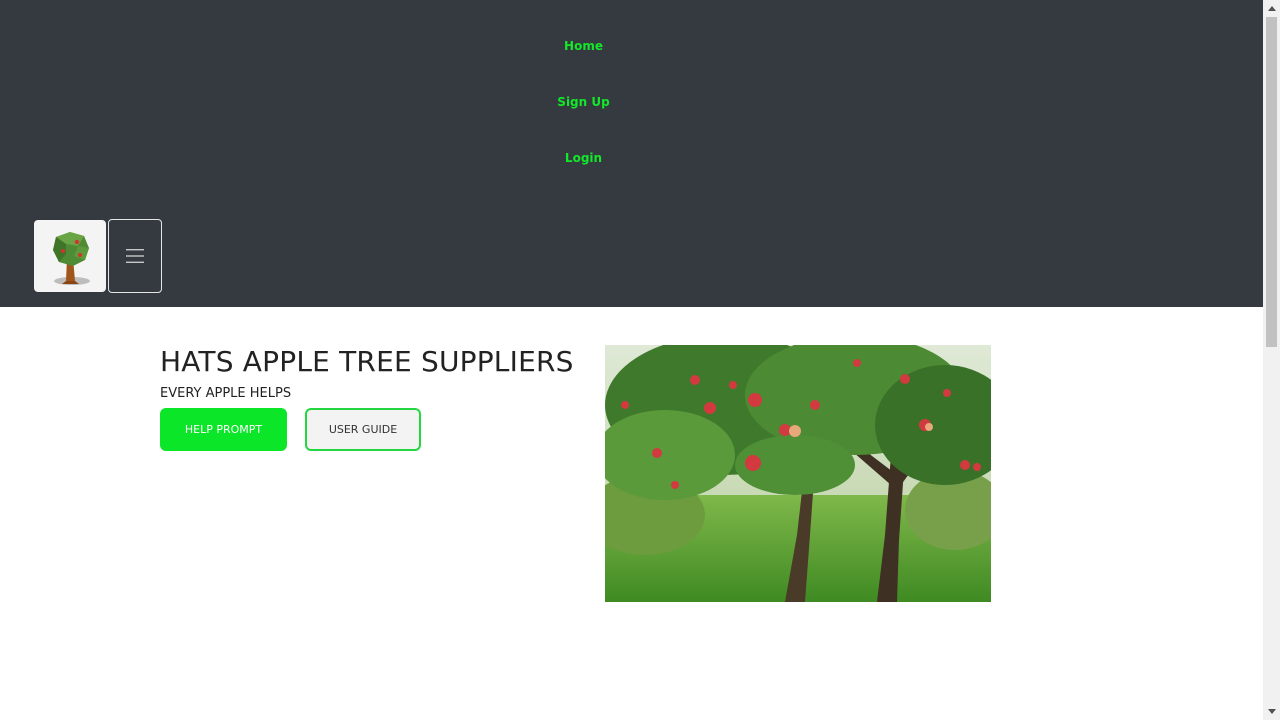  What do you see at coordinates (367, 361) in the screenshot?
I see `page-title: HATS APPLE TREE SUPPLIERS` at bounding box center [367, 361].